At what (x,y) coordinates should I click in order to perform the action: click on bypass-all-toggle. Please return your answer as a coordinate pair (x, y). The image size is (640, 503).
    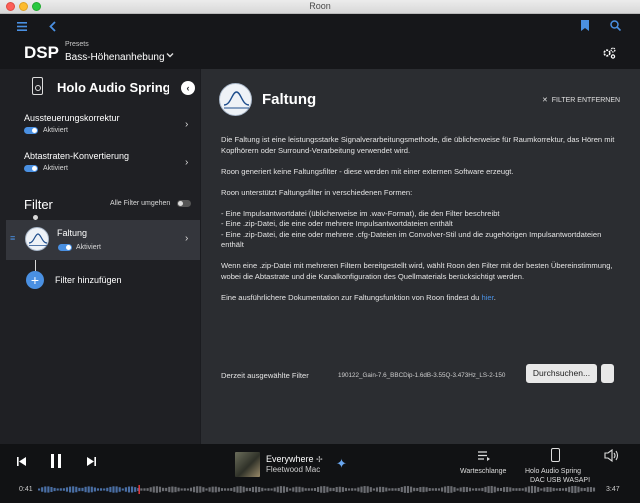
    Looking at the image, I should click on (184, 203).